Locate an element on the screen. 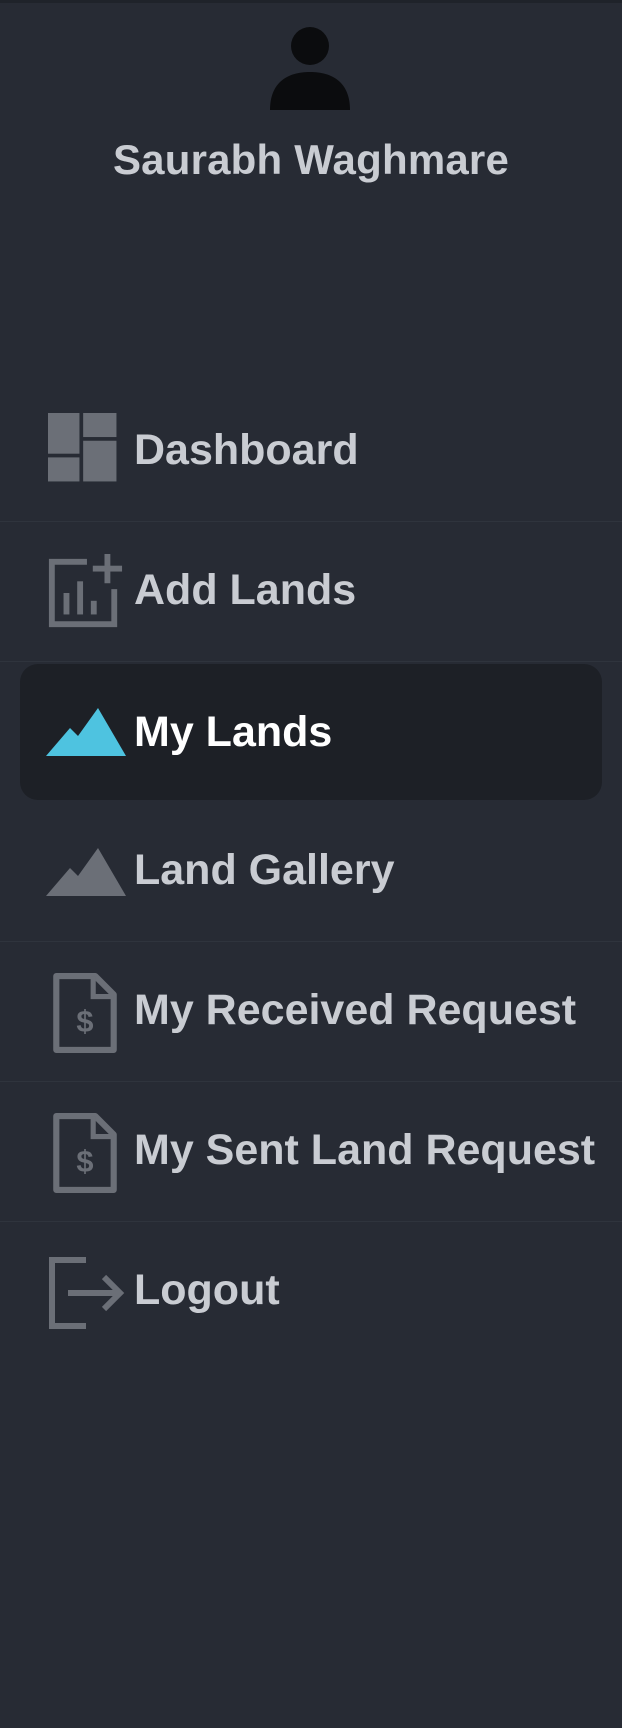  sidebar-item-label: Add Lands is located at coordinates (245, 590).